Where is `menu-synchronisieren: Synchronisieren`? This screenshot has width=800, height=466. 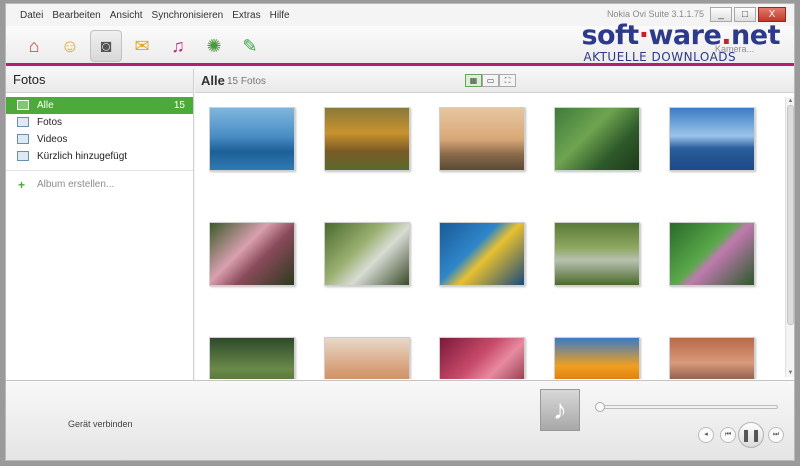
menu-synchronisieren: Synchronisieren is located at coordinates (188, 15).